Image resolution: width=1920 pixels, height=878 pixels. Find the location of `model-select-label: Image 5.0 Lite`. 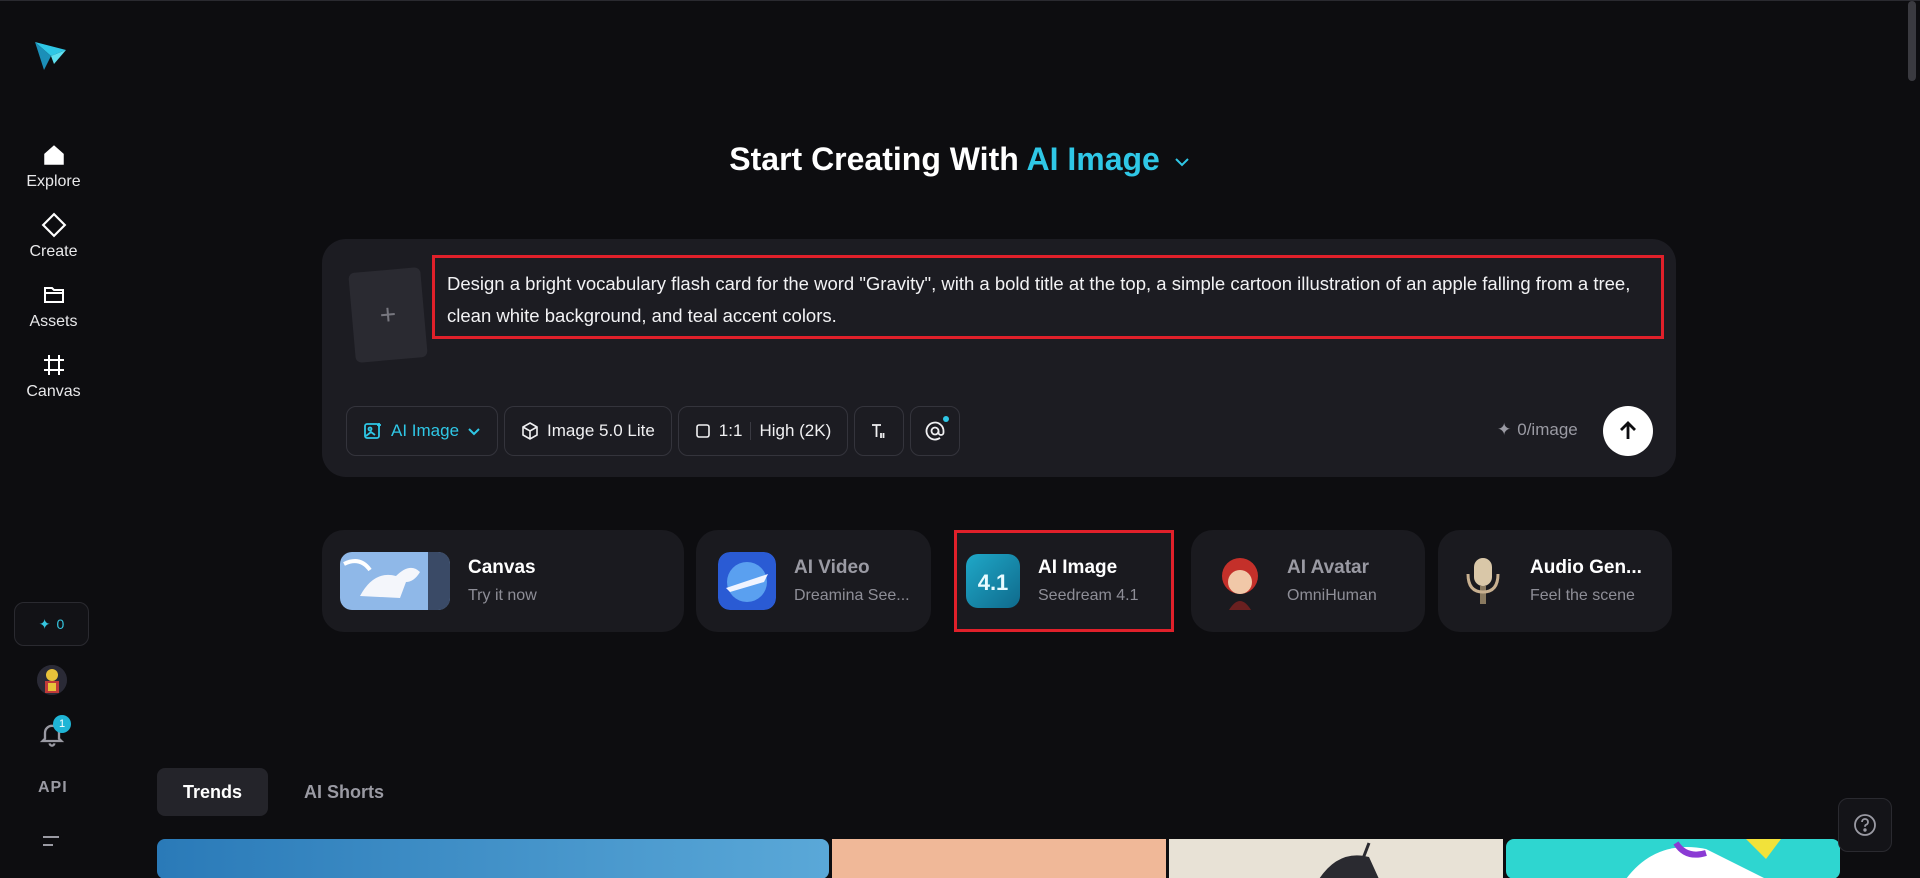

model-select-label: Image 5.0 Lite is located at coordinates (601, 430).